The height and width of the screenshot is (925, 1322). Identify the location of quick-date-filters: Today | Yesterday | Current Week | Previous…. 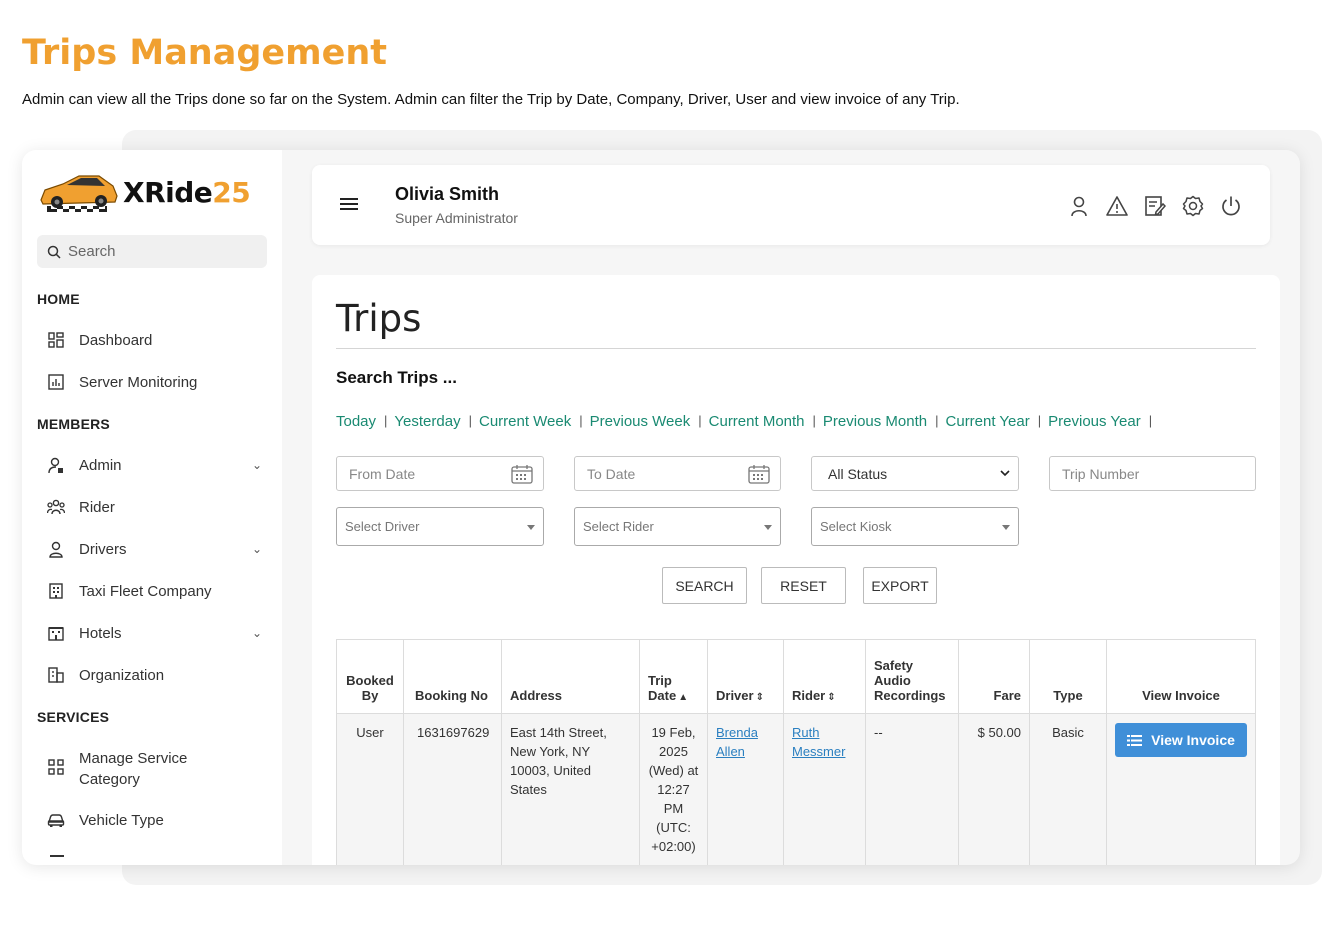
(744, 421).